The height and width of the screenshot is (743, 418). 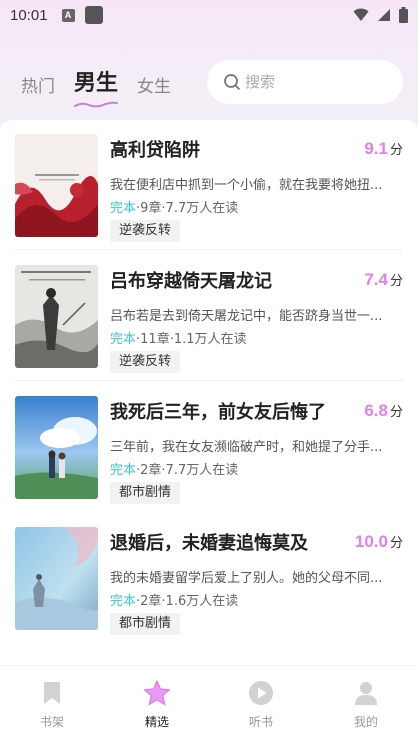 What do you see at coordinates (218, 411) in the screenshot?
I see `book-title: 我死后三年，前女友后悔了` at bounding box center [218, 411].